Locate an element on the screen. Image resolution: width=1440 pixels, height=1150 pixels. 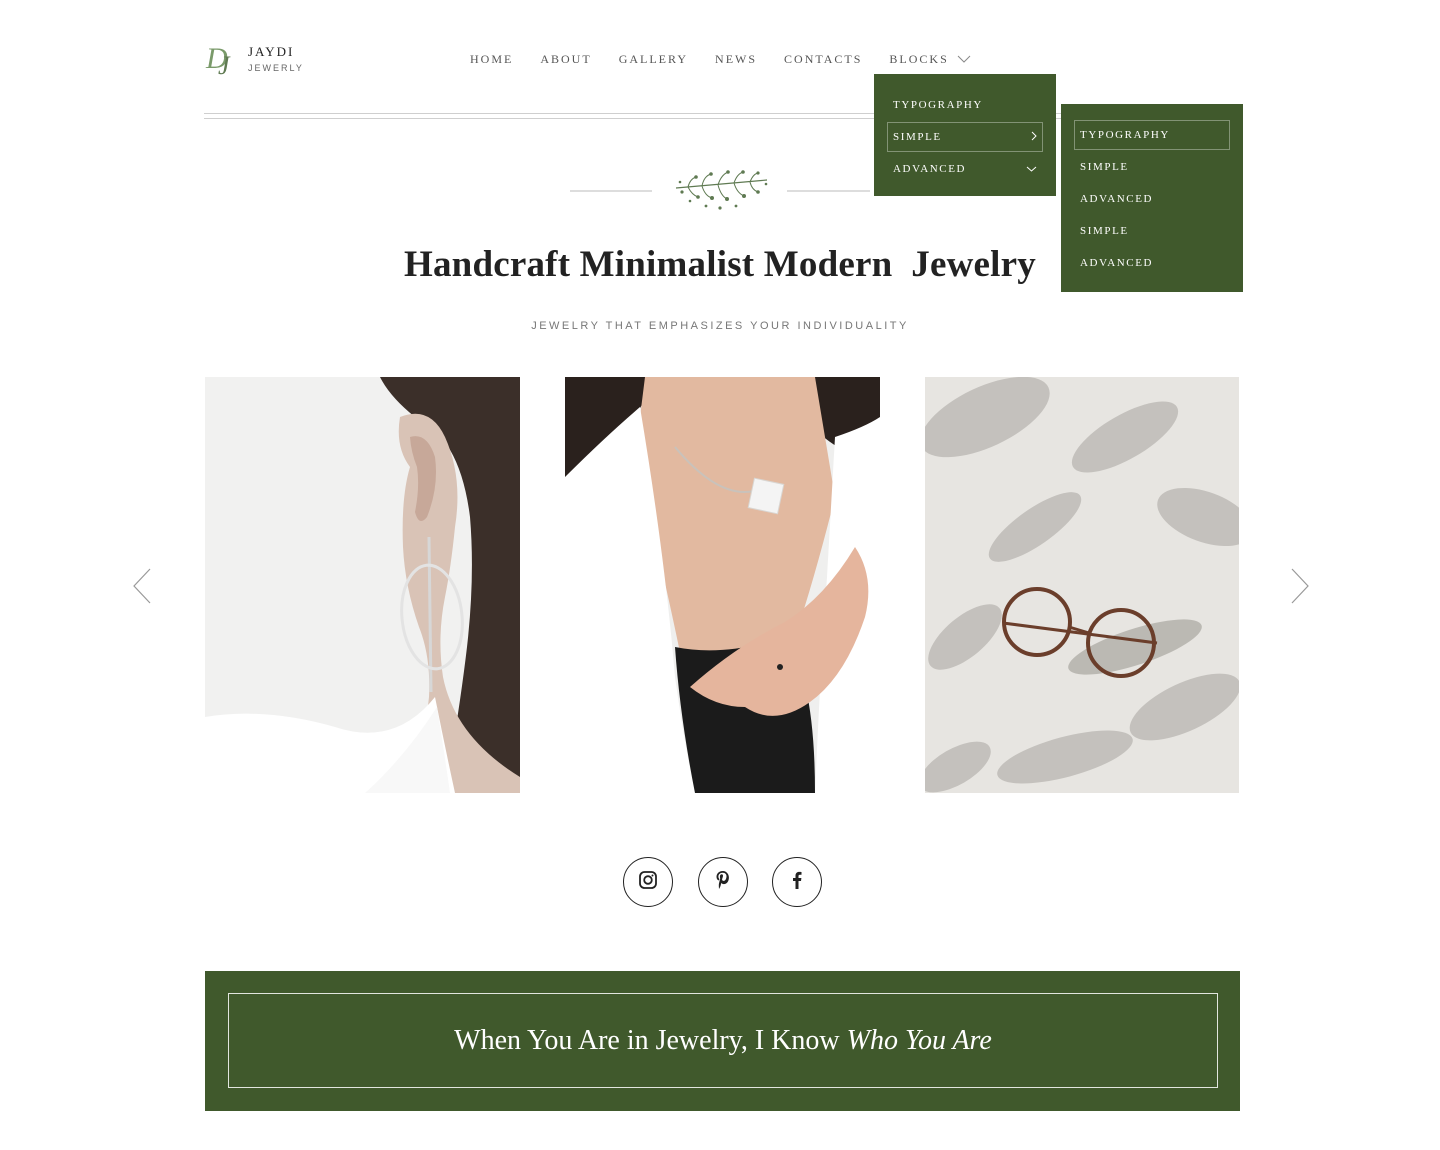
menu-item-simple: SIMPLE is located at coordinates (965, 137).